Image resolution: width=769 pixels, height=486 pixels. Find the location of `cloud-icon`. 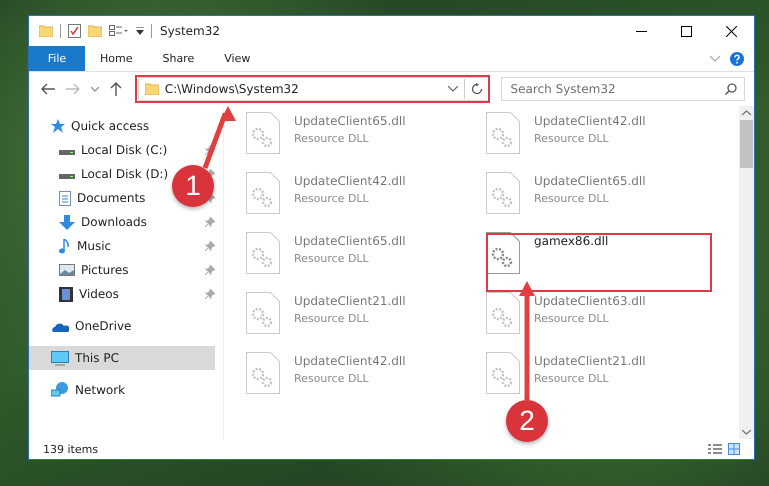

cloud-icon is located at coordinates (60, 326).